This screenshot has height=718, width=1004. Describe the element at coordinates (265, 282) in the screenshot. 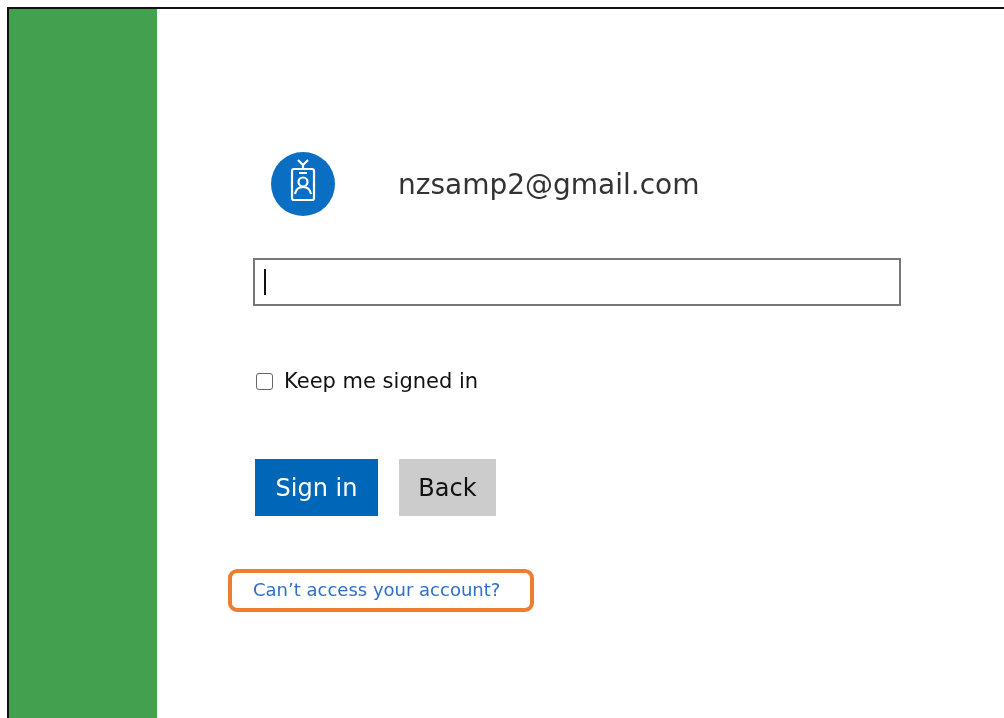

I see `text-cursor` at that location.